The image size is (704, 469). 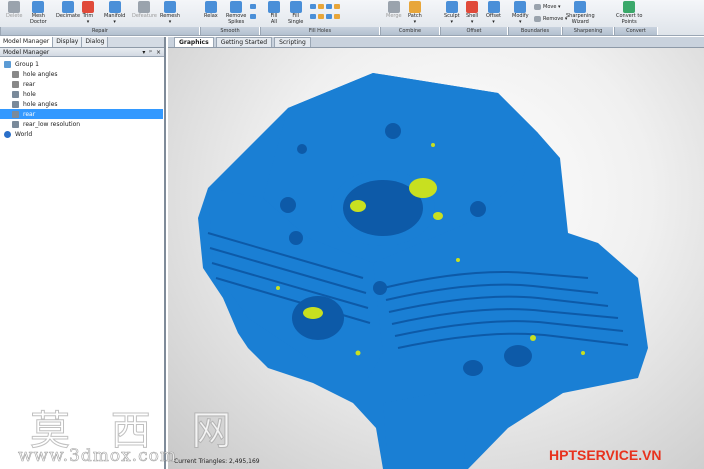 I want to click on modify-icon, so click(x=520, y=7).